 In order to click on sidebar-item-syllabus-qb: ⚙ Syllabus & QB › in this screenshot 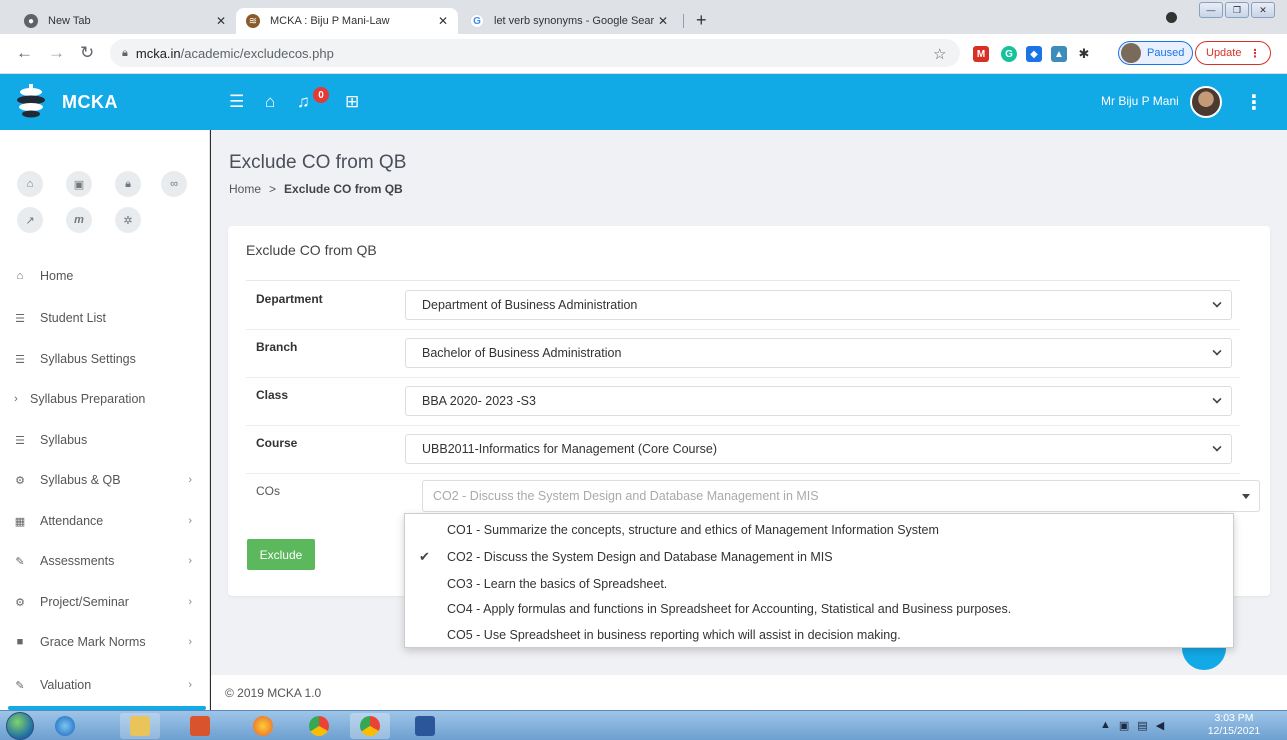, I will do `click(105, 480)`.